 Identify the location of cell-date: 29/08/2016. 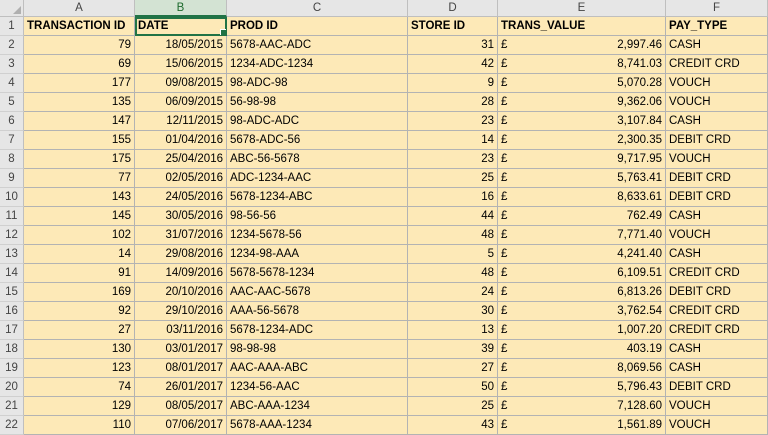
(181, 254).